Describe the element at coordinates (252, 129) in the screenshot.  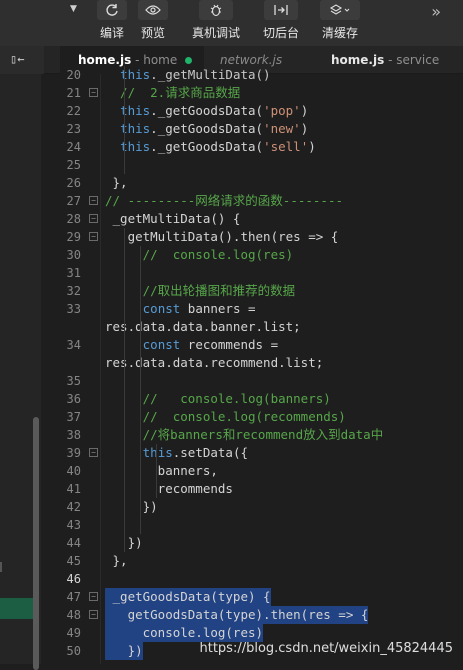
I see `code-line: 23 this._getGoodsData('new')` at that location.